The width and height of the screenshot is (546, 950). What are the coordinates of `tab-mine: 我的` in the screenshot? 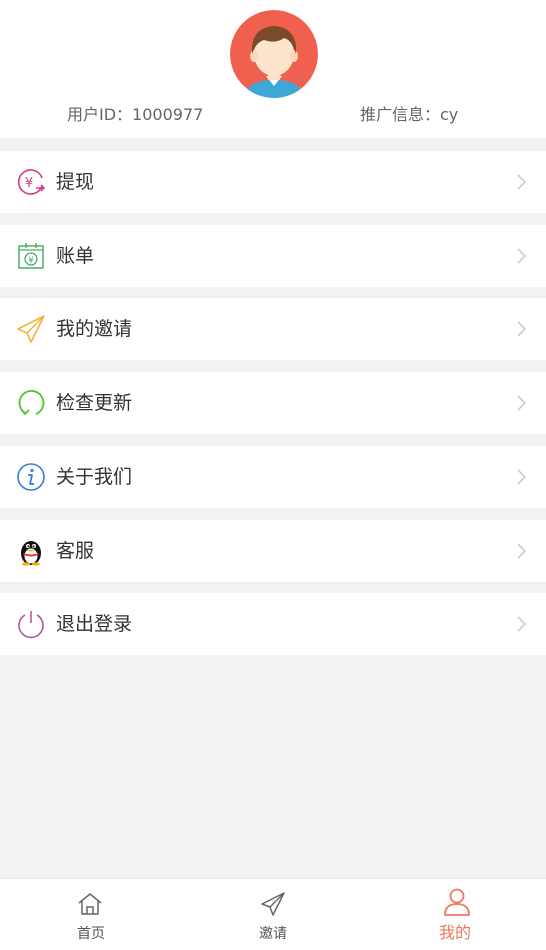 It's located at (455, 914).